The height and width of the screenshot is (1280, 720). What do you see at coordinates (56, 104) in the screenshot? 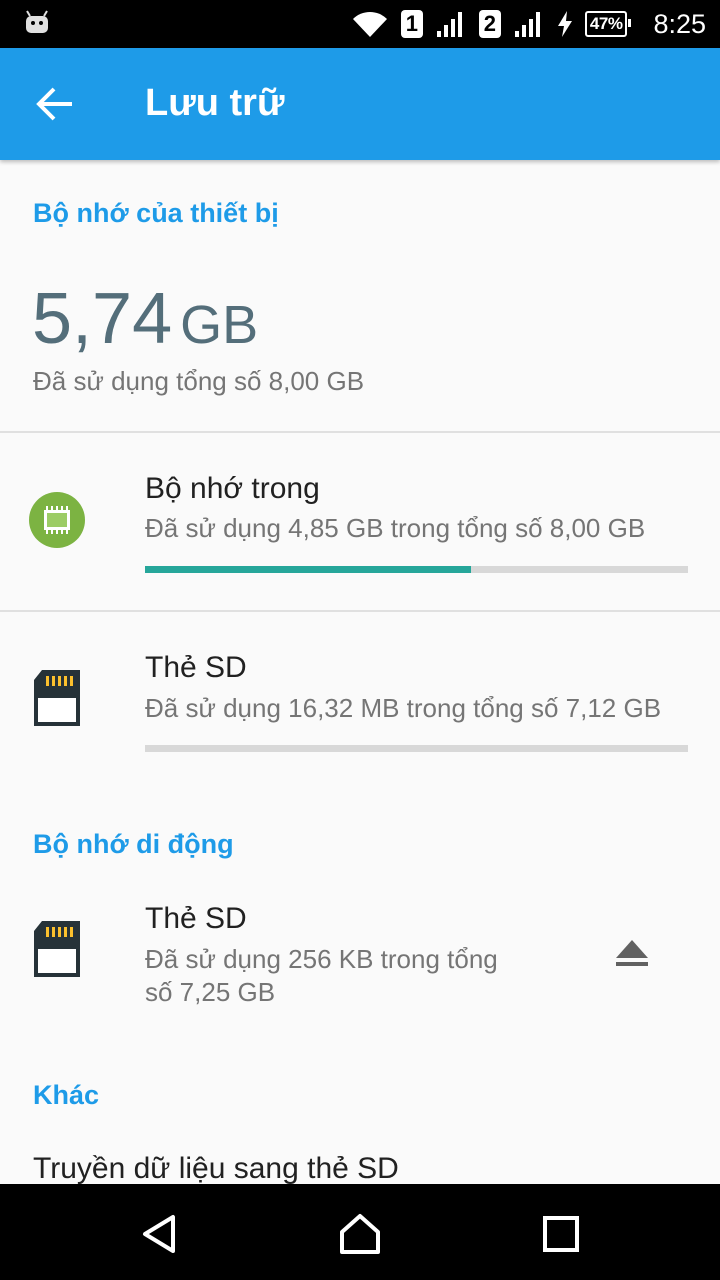
I see `back-arrow-icon` at bounding box center [56, 104].